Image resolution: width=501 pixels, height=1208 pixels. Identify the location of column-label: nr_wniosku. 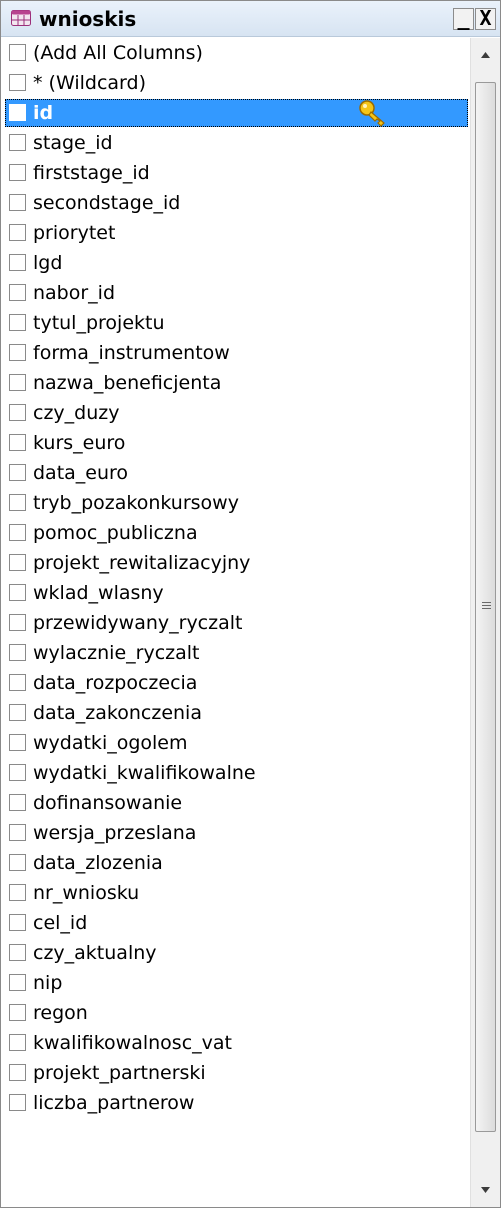
(86, 893).